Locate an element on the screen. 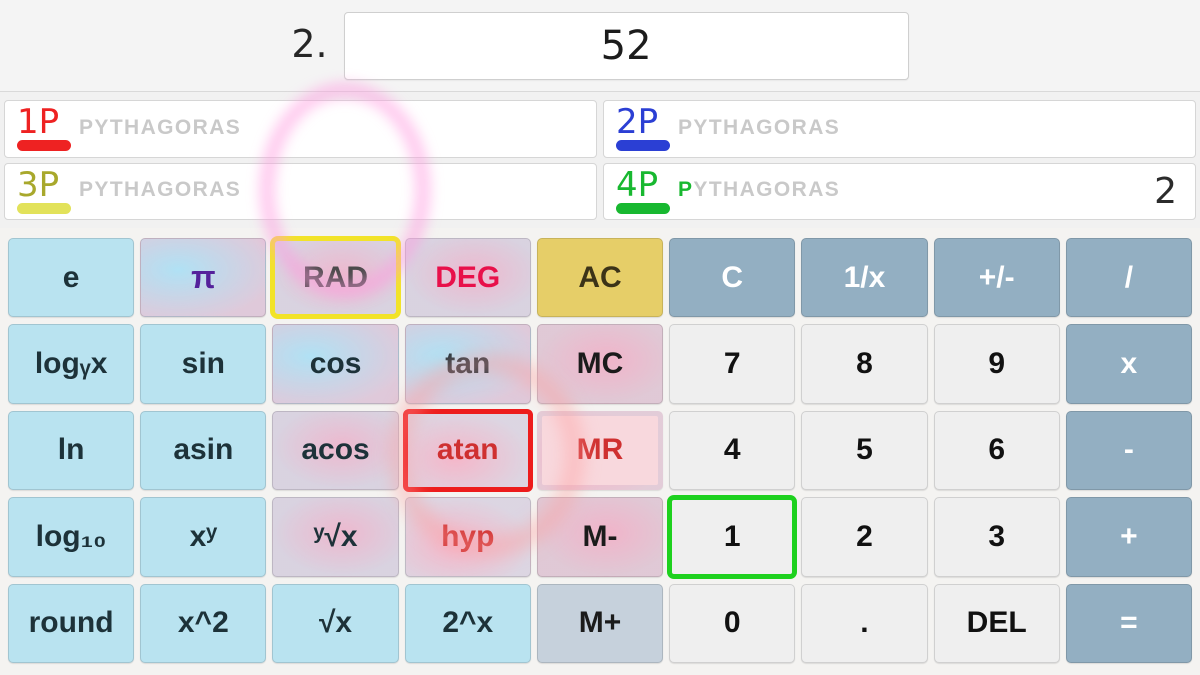  key-5-r2c6: 5 is located at coordinates (864, 450).